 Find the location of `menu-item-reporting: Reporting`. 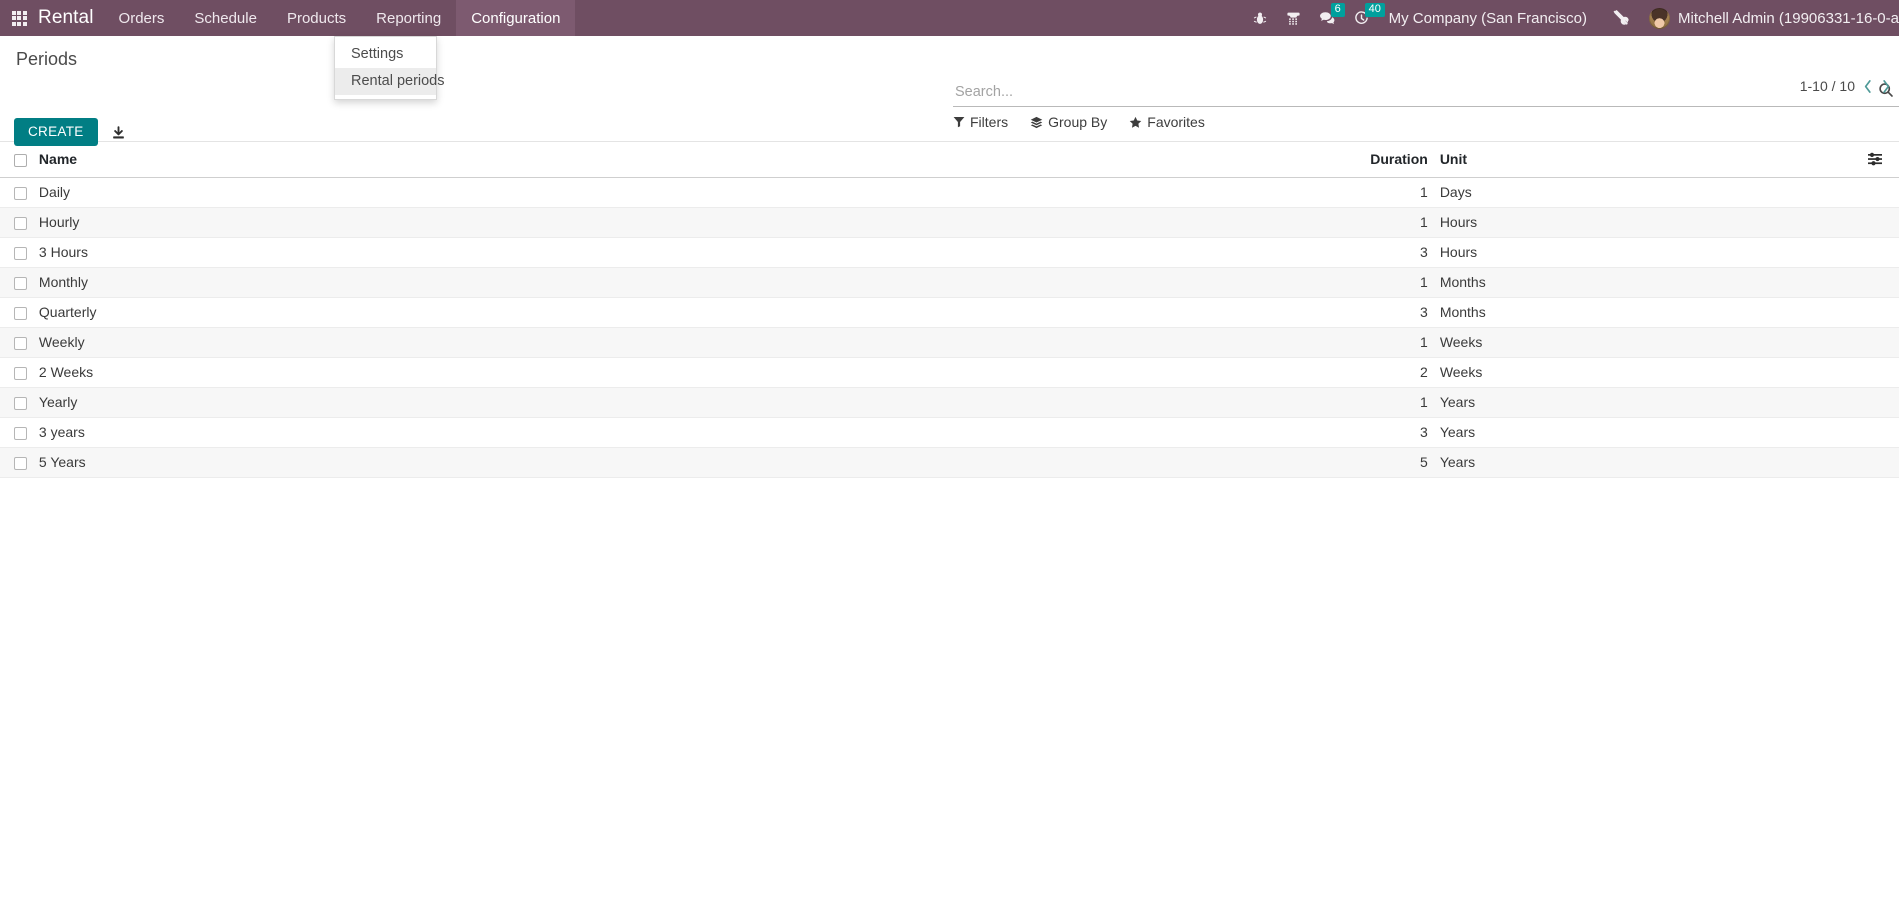

menu-item-reporting: Reporting is located at coordinates (408, 18).